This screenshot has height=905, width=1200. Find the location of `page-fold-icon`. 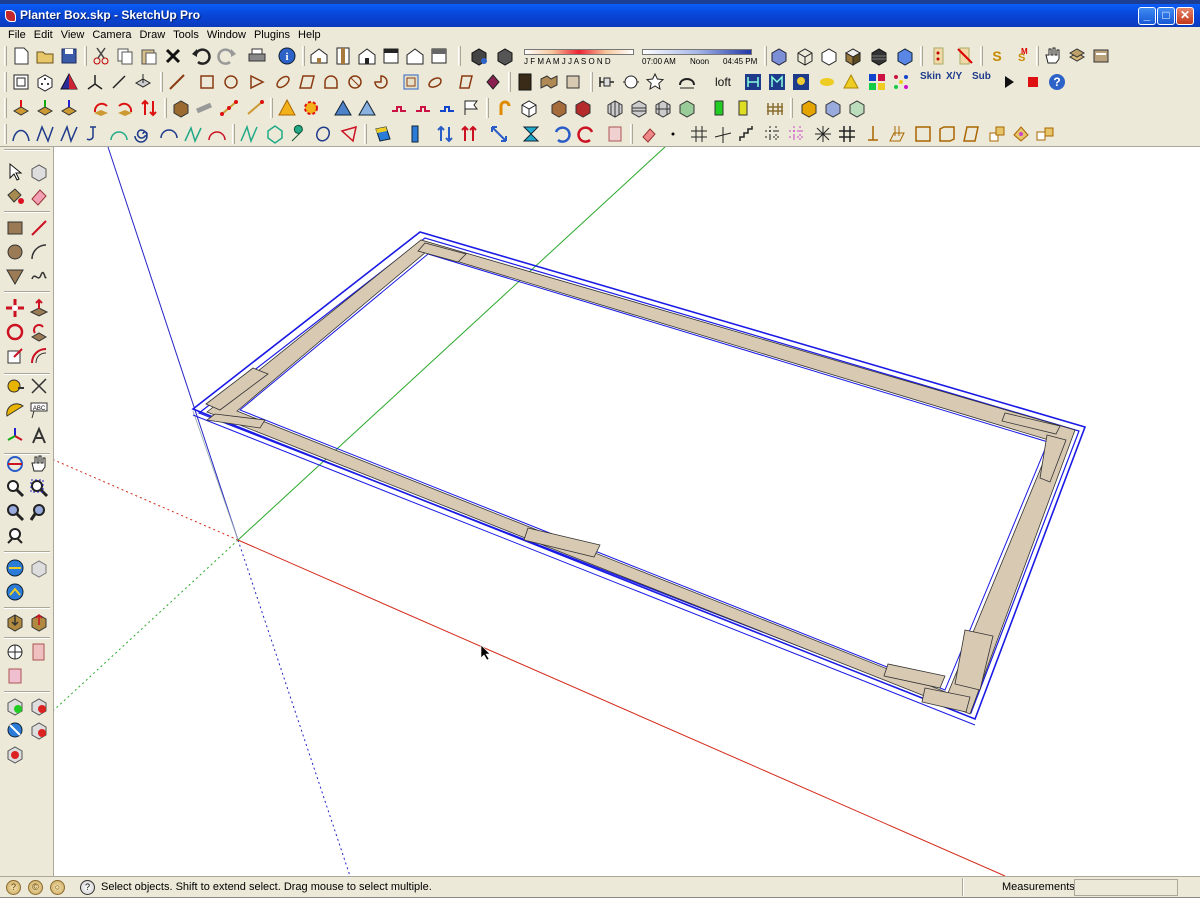

page-fold-icon is located at coordinates (615, 134).